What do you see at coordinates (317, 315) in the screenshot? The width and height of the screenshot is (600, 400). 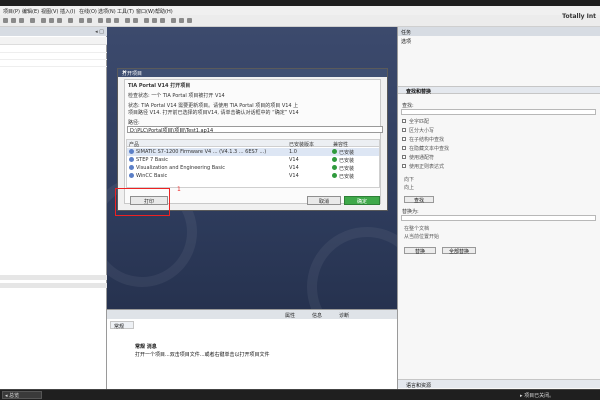 I see `tab-info: 信息` at bounding box center [317, 315].